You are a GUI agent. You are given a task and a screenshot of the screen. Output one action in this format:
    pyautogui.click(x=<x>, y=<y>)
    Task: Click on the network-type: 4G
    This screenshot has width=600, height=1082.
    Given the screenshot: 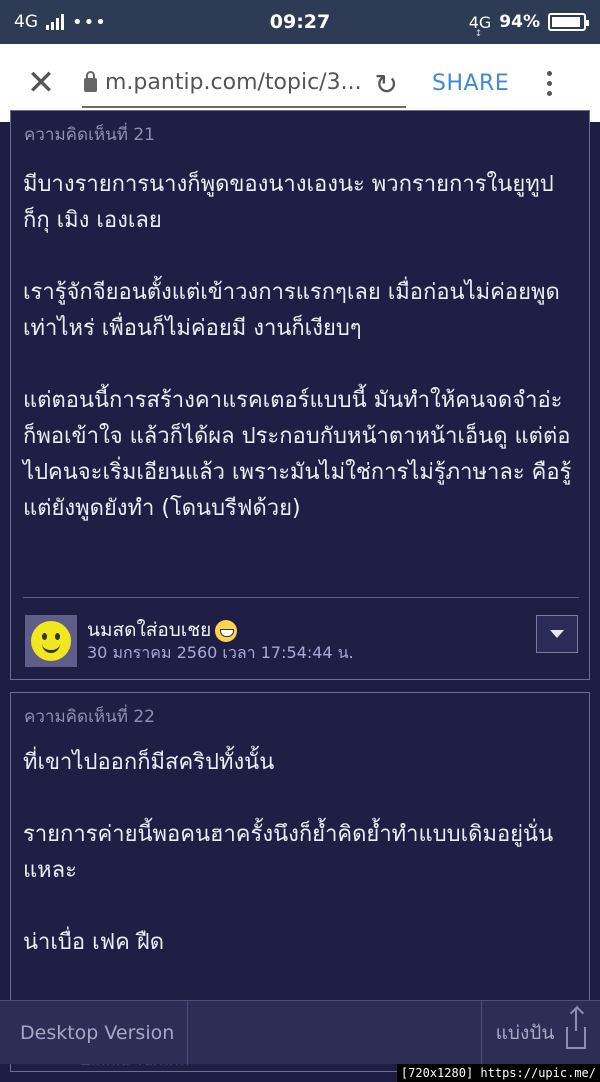 What is the action you would take?
    pyautogui.click(x=26, y=22)
    